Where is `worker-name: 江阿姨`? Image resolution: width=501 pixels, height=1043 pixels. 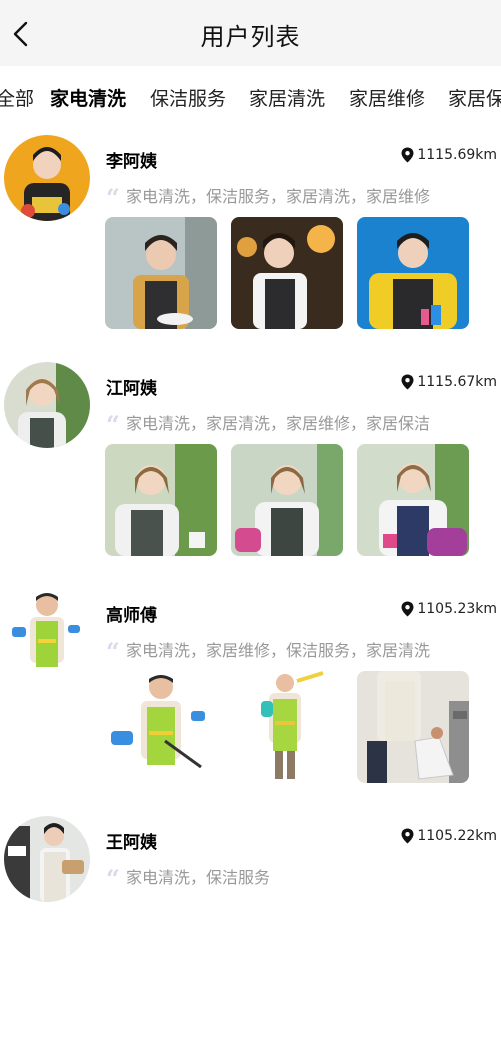
worker-name: 江阿姨 is located at coordinates (131, 389).